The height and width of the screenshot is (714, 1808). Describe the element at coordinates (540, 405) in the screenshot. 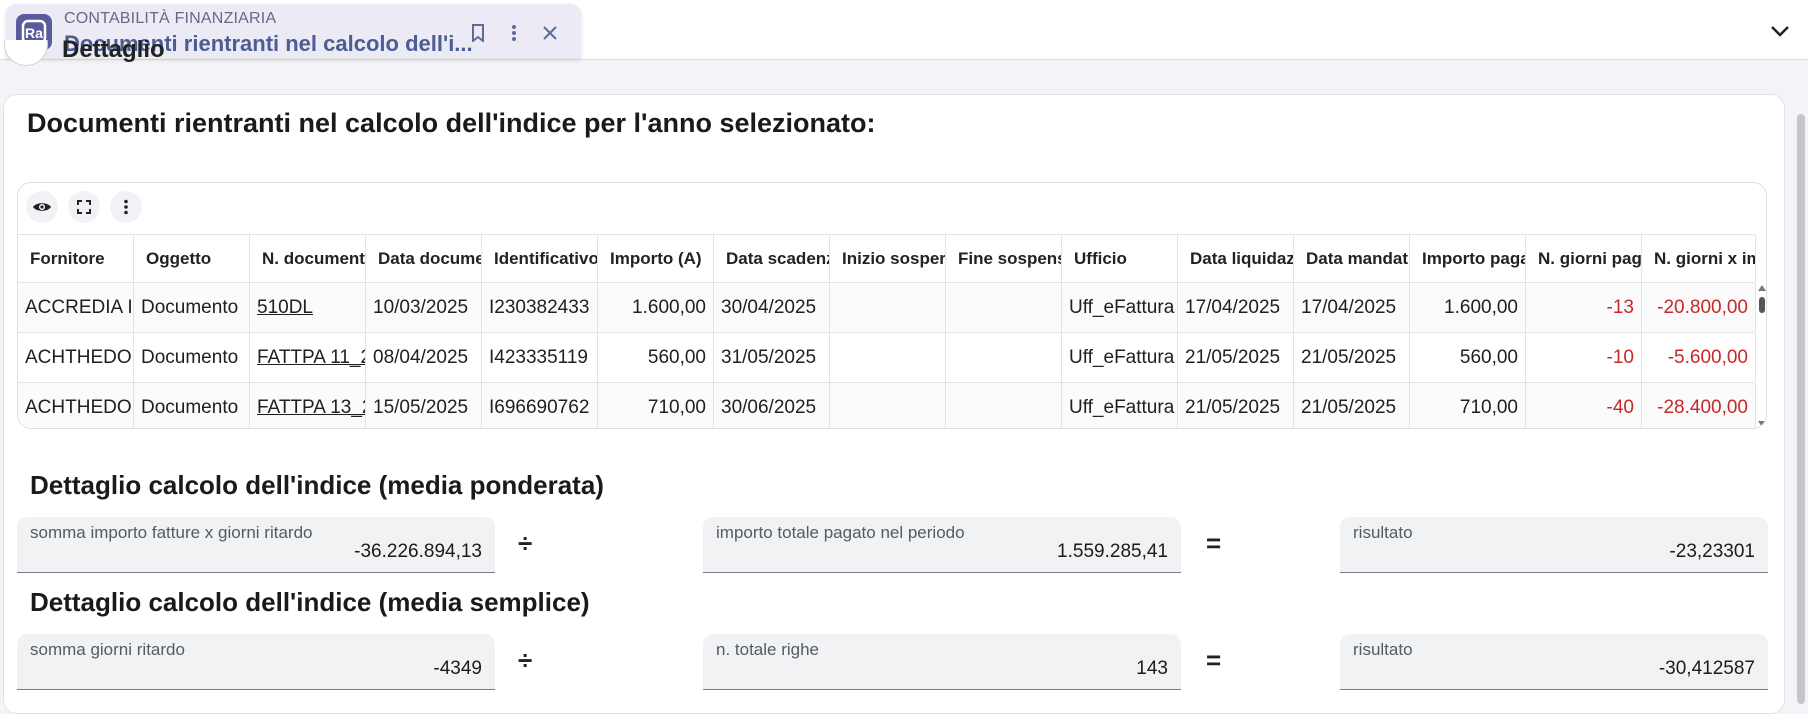

I see `table-cell: I696690762` at that location.